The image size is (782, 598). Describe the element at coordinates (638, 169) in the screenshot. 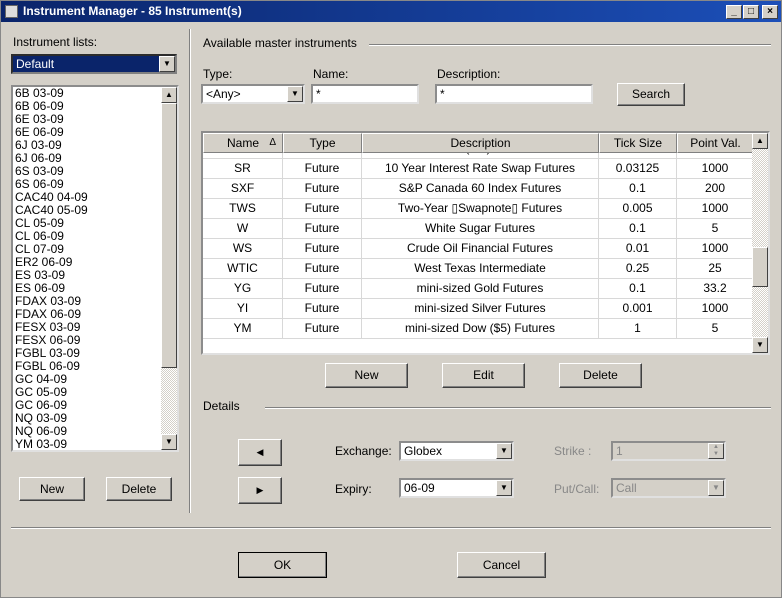

I see `cell-tick-size: 0.03125` at that location.